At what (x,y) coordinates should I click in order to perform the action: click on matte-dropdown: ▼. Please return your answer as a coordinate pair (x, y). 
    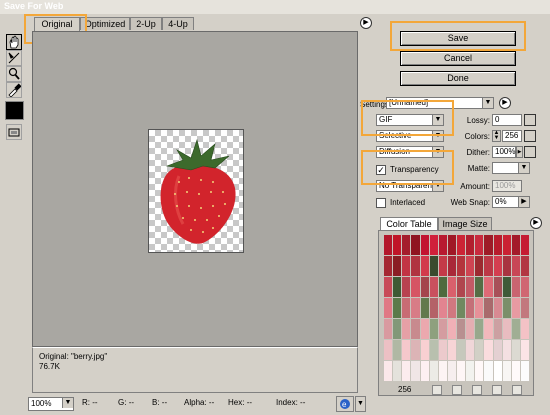
    Looking at the image, I should click on (511, 168).